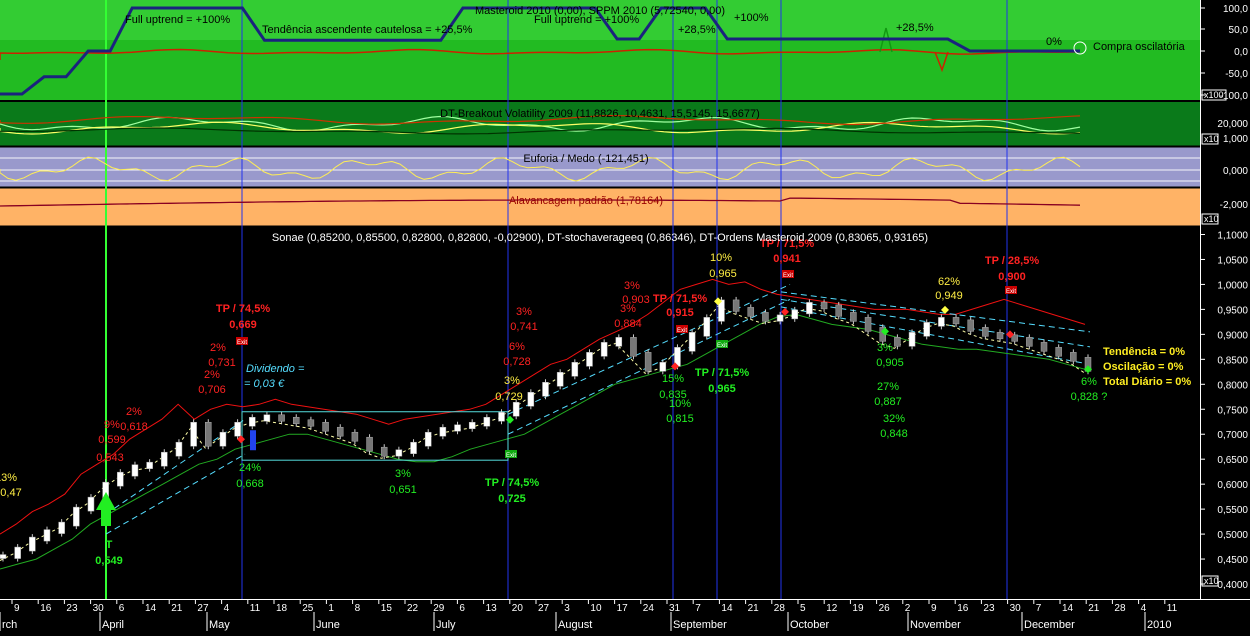  What do you see at coordinates (885, 608) in the screenshot?
I see `x-tick-label: 26` at bounding box center [885, 608].